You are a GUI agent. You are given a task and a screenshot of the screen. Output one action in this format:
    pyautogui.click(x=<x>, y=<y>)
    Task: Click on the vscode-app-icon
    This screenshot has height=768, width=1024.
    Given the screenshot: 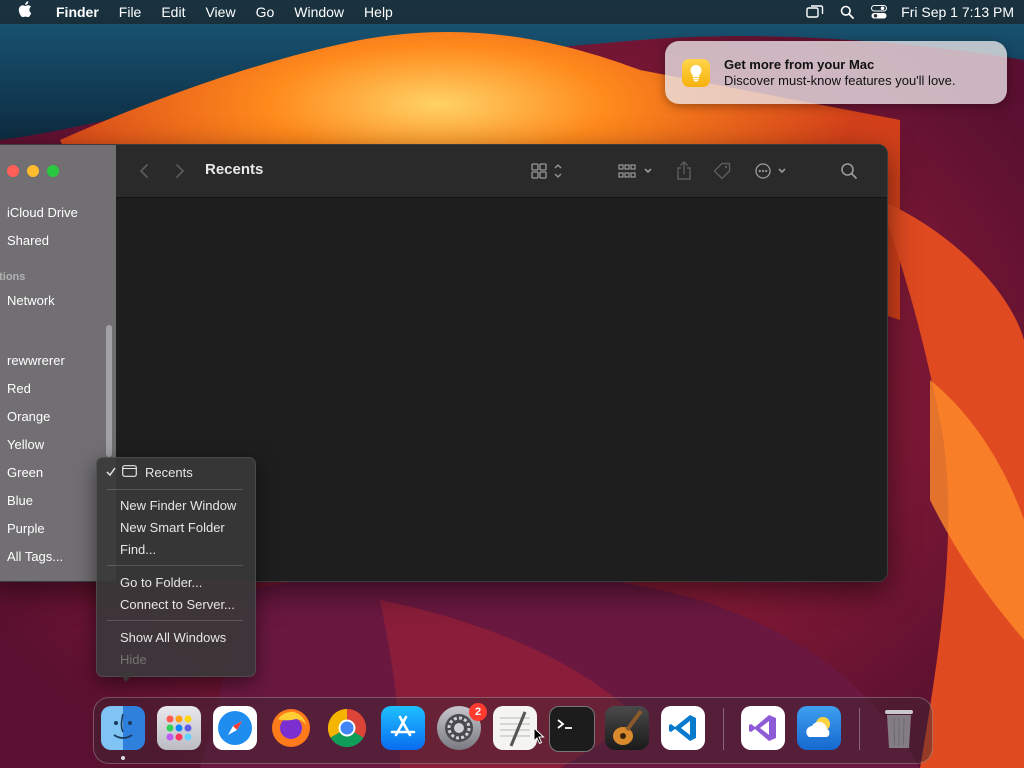 What is the action you would take?
    pyautogui.click(x=683, y=728)
    